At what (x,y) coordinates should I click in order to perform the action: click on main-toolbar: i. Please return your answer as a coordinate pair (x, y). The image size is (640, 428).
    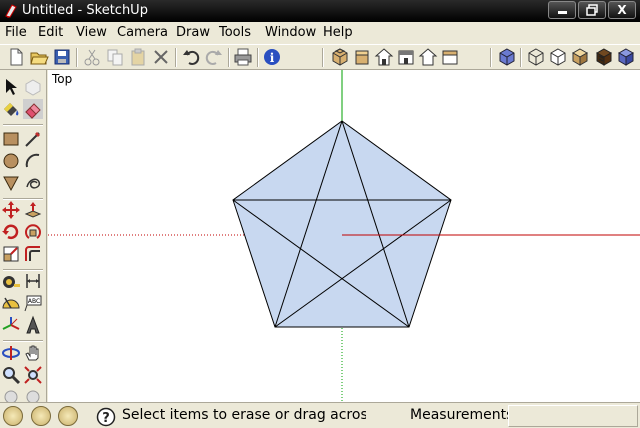
    Looking at the image, I should click on (320, 57).